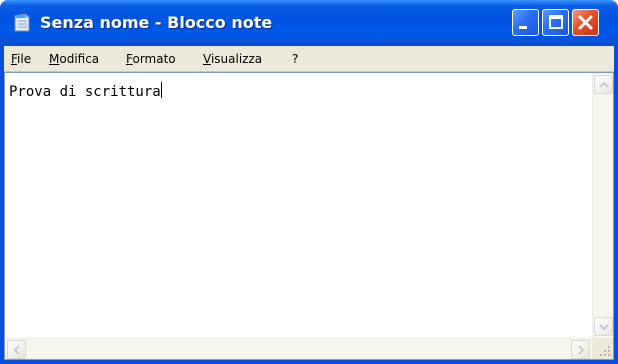 The width and height of the screenshot is (618, 364). I want to click on close-button, so click(585, 22).